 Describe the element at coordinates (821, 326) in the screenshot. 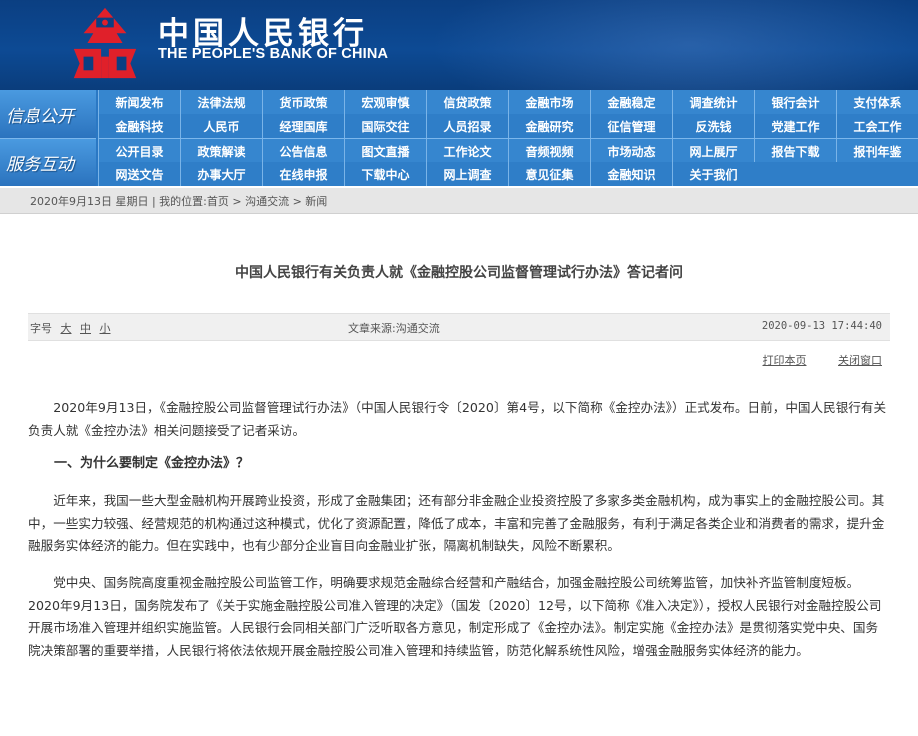

I see `article-date: 2020-09-13 17:44:40` at that location.